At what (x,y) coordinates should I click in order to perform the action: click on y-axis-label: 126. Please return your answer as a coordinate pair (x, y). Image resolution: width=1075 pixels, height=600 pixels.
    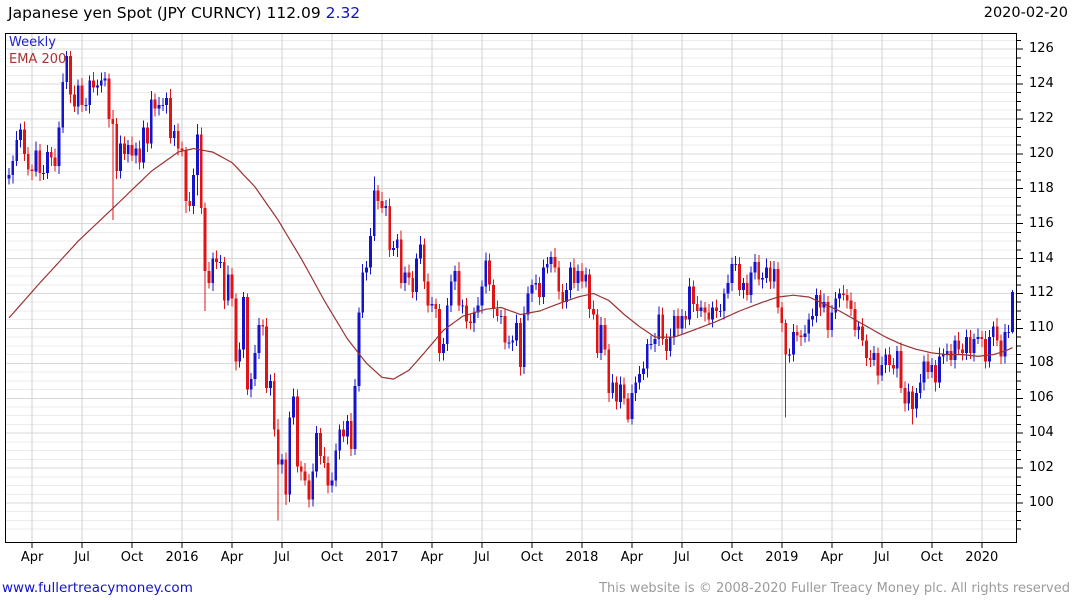
    Looking at the image, I should click on (1041, 49).